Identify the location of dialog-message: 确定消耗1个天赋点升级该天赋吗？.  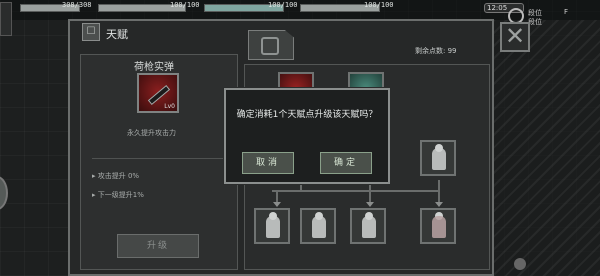
(307, 115).